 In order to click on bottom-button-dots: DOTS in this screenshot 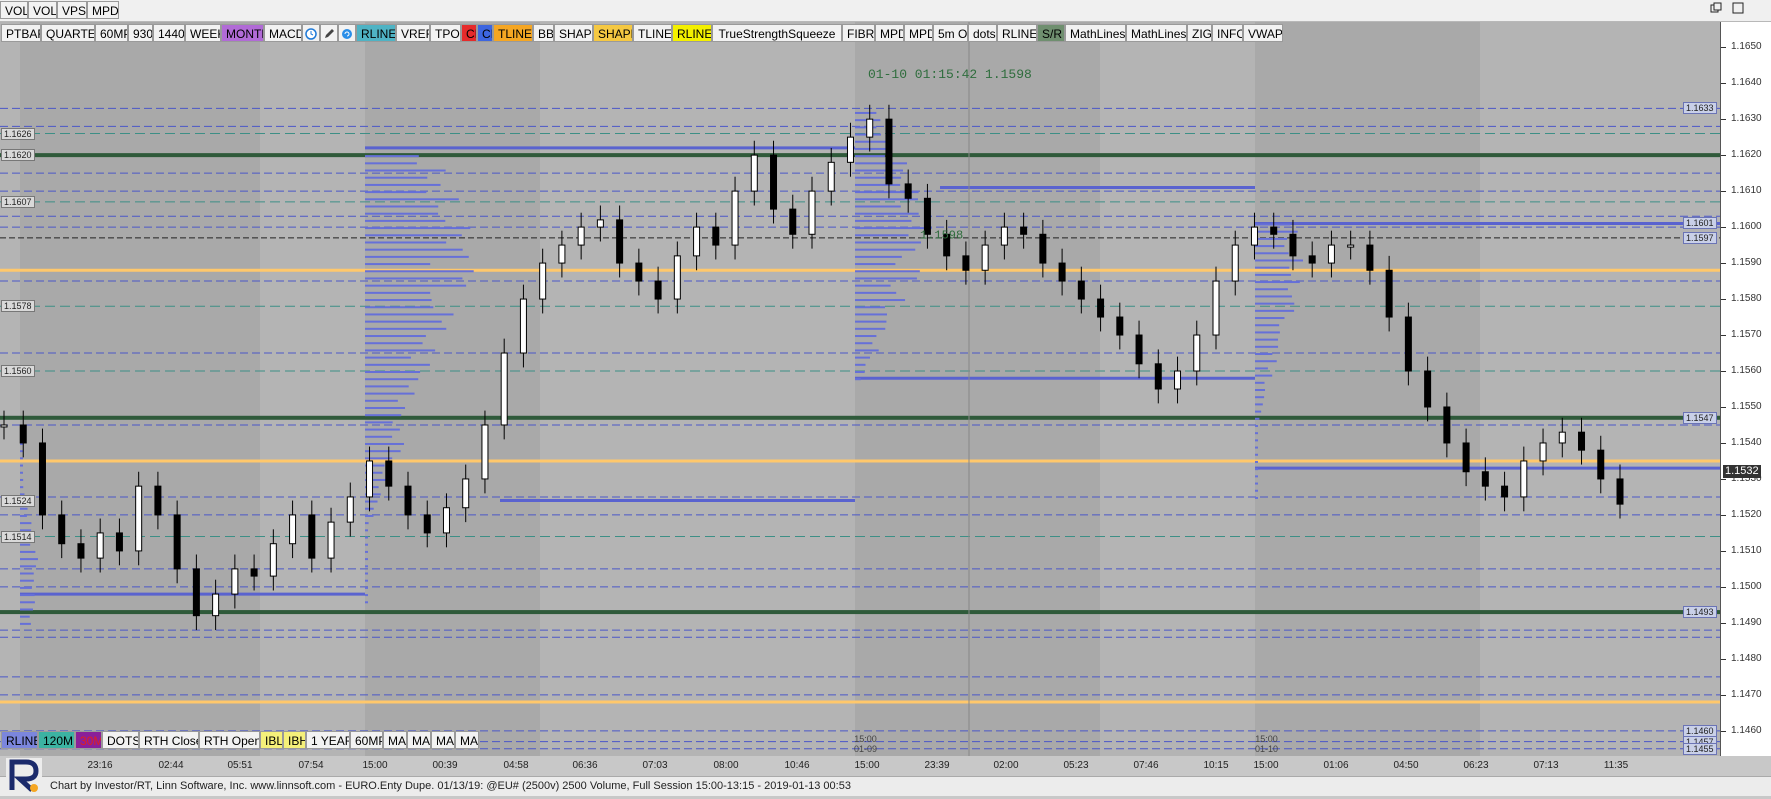, I will do `click(120, 740)`.